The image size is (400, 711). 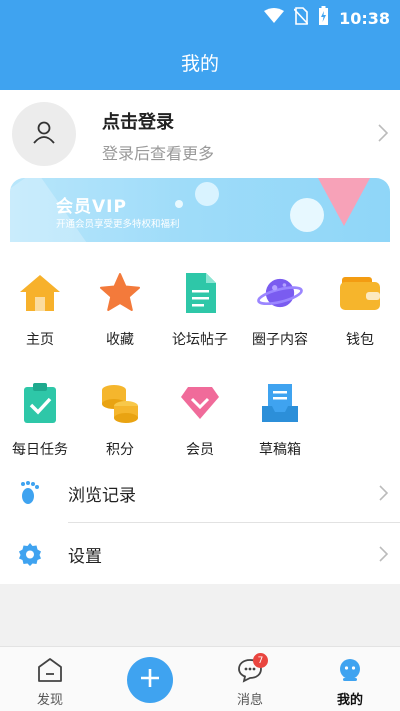 What do you see at coordinates (200, 210) in the screenshot?
I see `vip-banner: 会员VIP 开通会员享受更多特权和福利` at bounding box center [200, 210].